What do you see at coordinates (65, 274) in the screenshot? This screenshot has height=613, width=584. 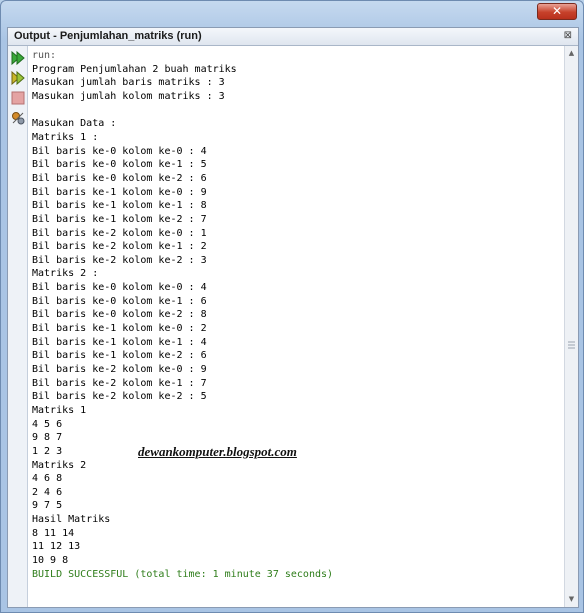 I see `console-line: Matriks 2 :` at bounding box center [65, 274].